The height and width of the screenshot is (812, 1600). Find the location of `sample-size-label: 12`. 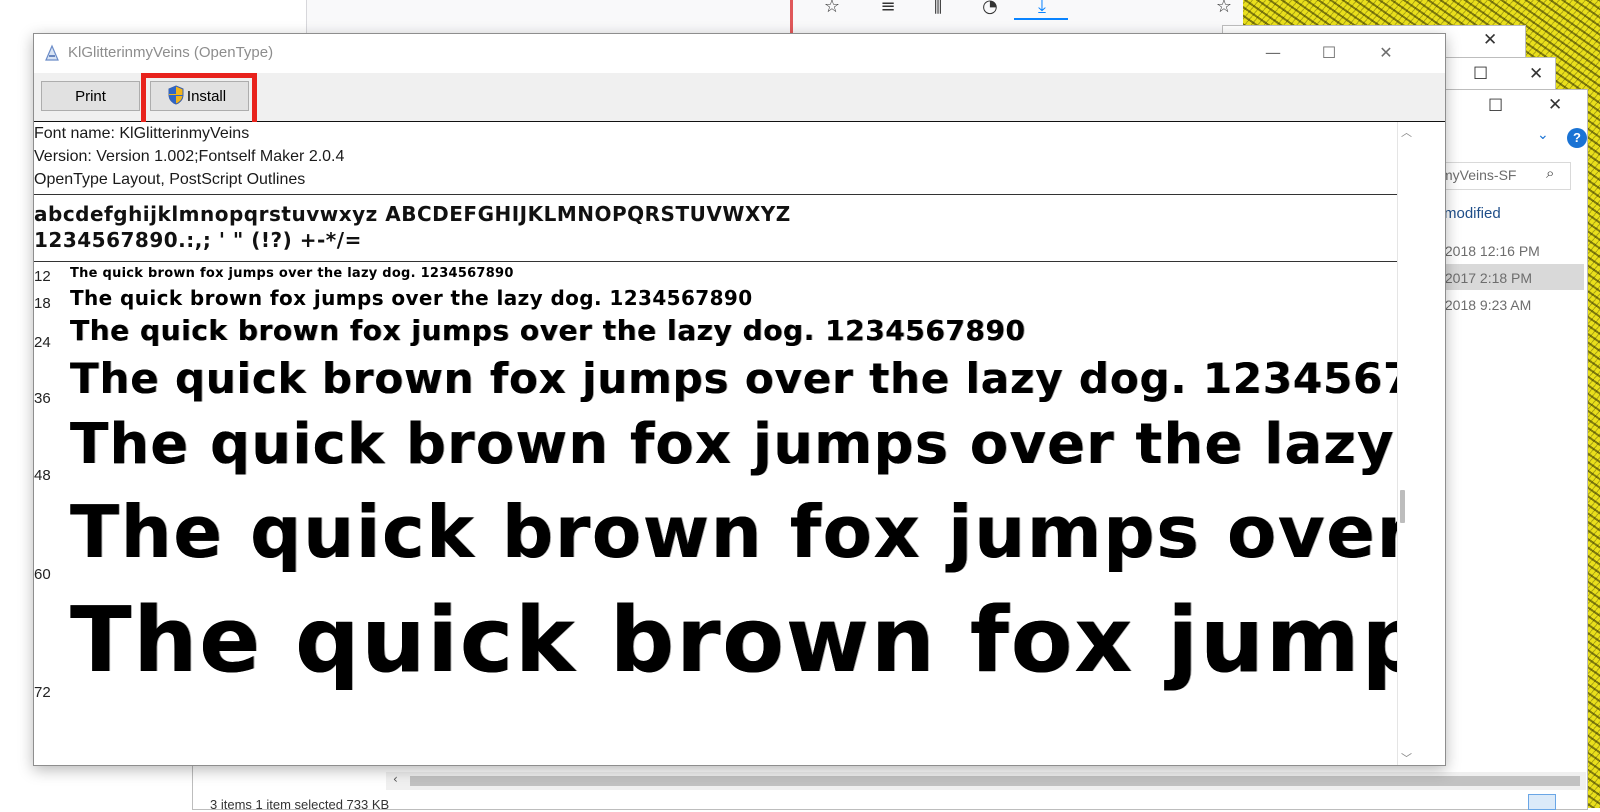

sample-size-label: 12 is located at coordinates (42, 276).